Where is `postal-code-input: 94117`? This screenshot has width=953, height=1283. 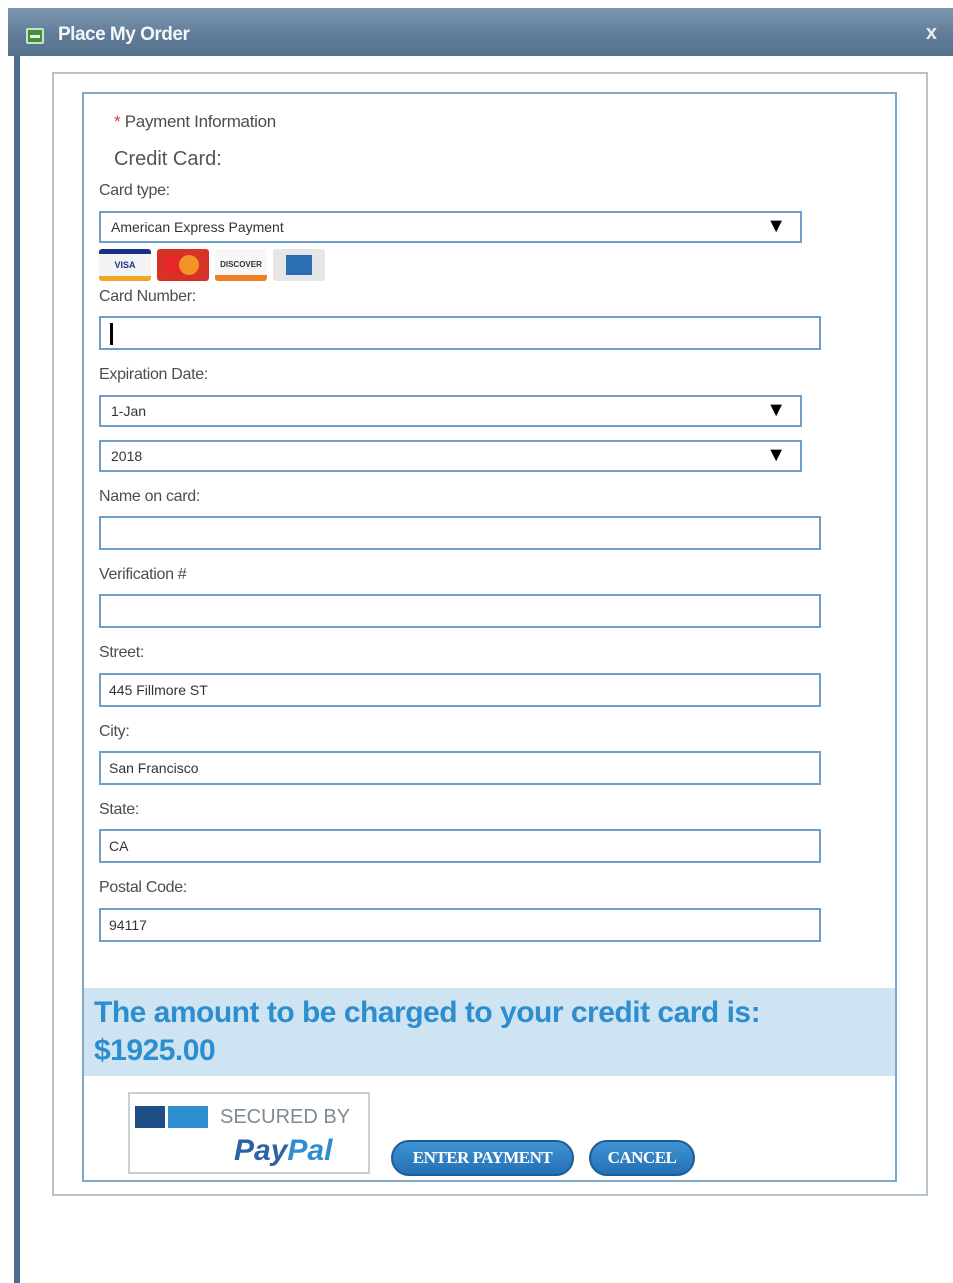 postal-code-input: 94117 is located at coordinates (460, 925).